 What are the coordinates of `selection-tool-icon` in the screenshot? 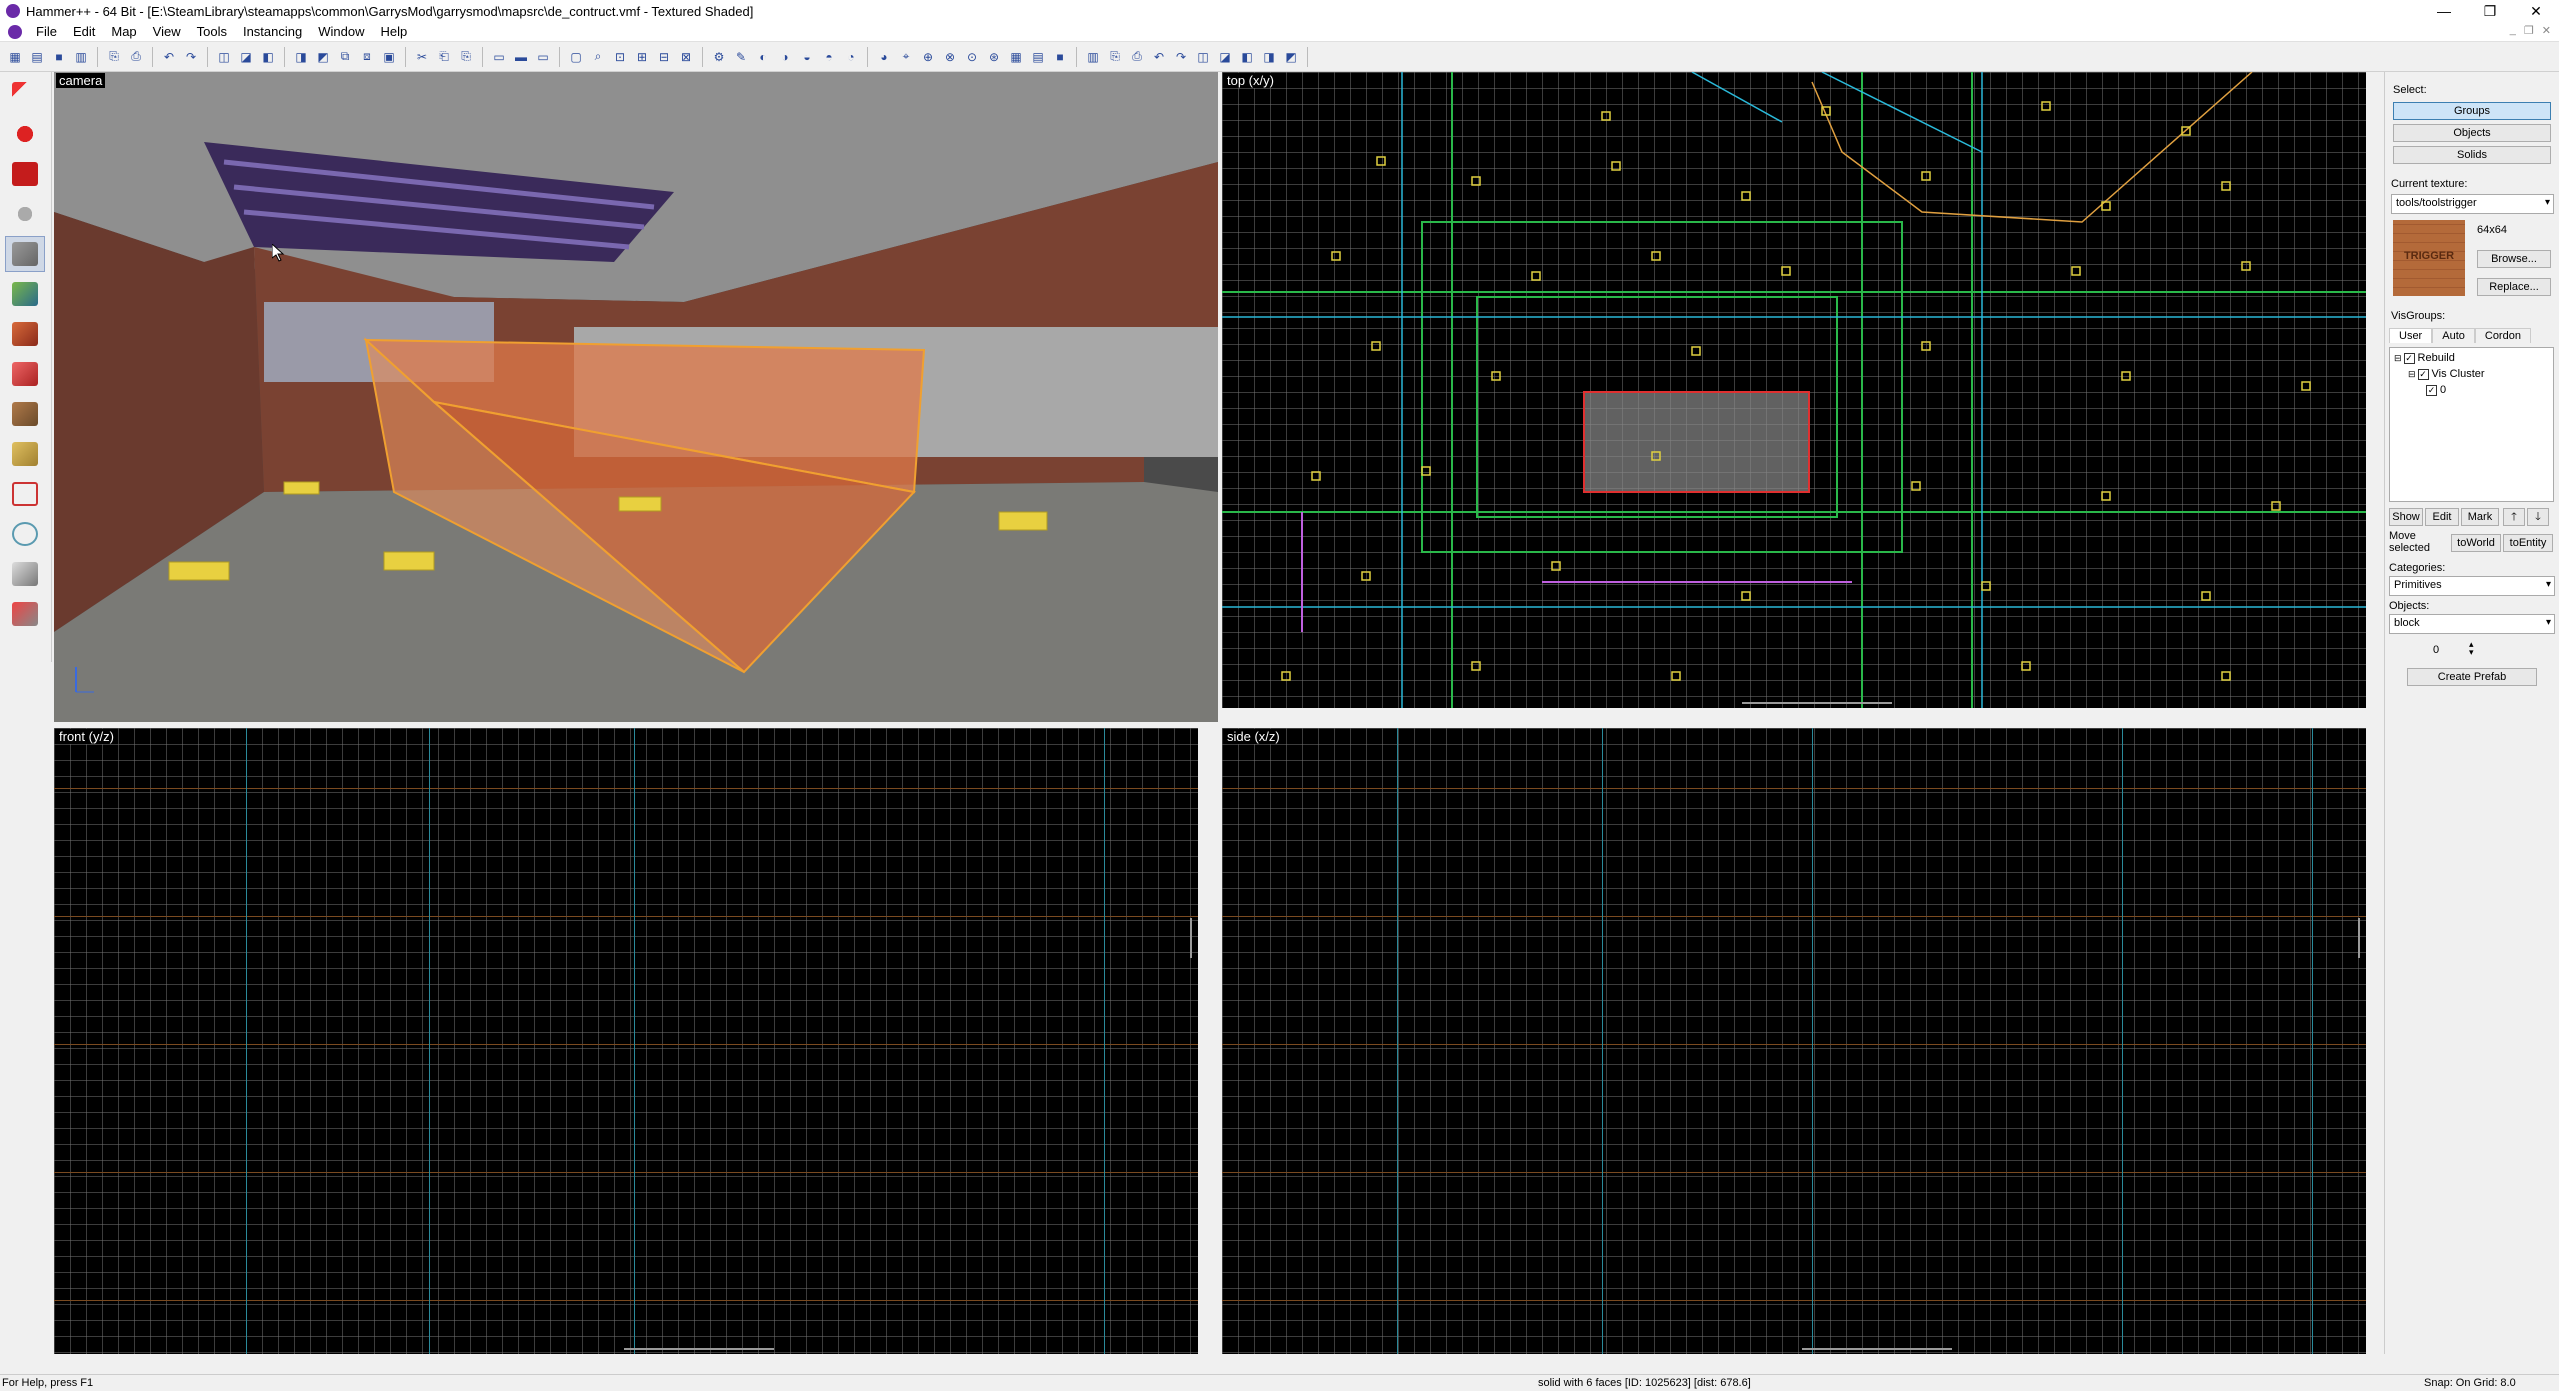 It's located at (25, 94).